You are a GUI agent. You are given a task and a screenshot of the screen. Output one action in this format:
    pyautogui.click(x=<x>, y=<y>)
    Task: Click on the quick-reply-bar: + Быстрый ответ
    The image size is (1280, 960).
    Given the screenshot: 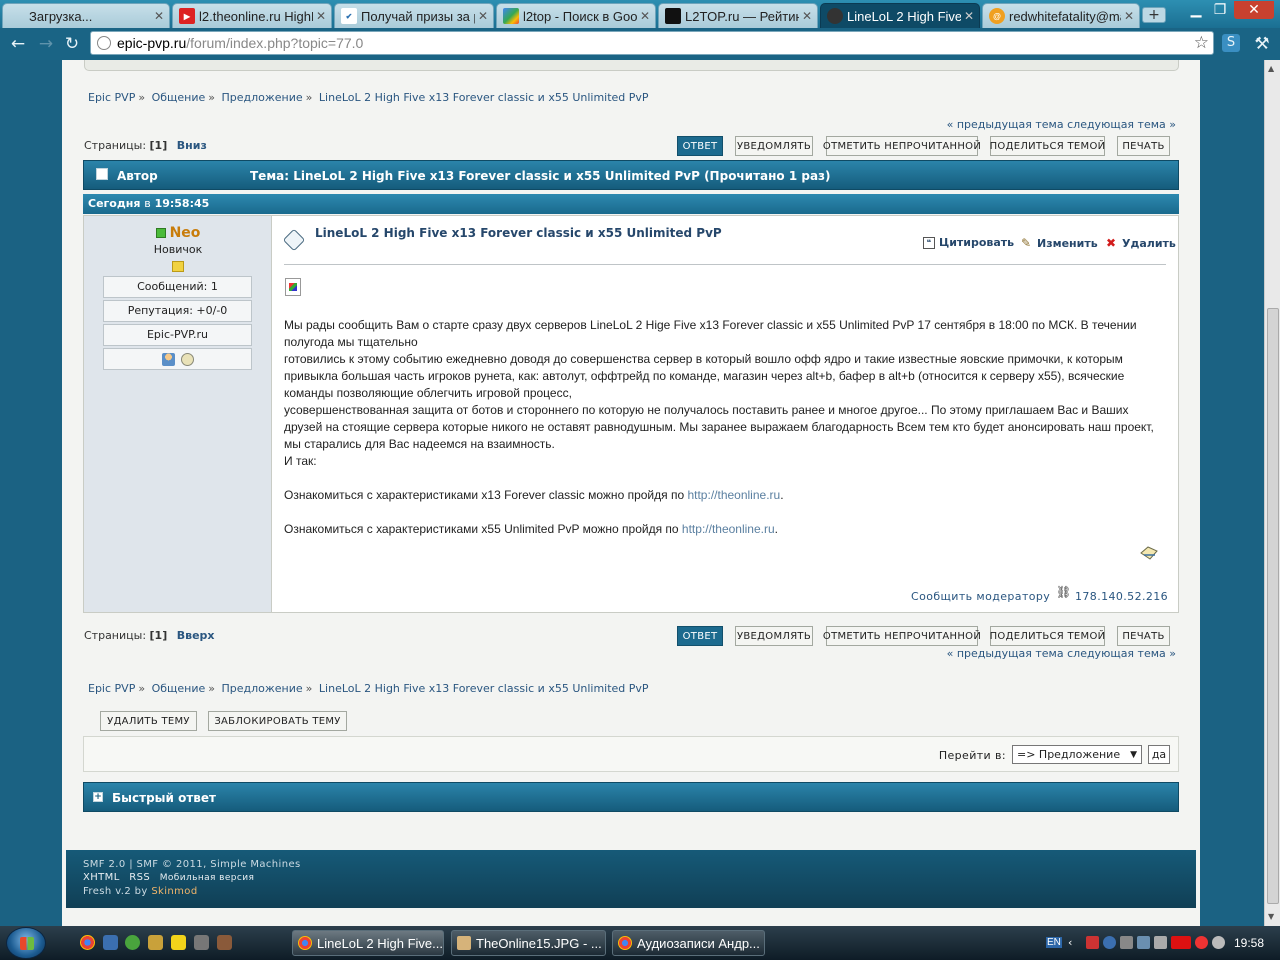 What is the action you would take?
    pyautogui.click(x=631, y=797)
    